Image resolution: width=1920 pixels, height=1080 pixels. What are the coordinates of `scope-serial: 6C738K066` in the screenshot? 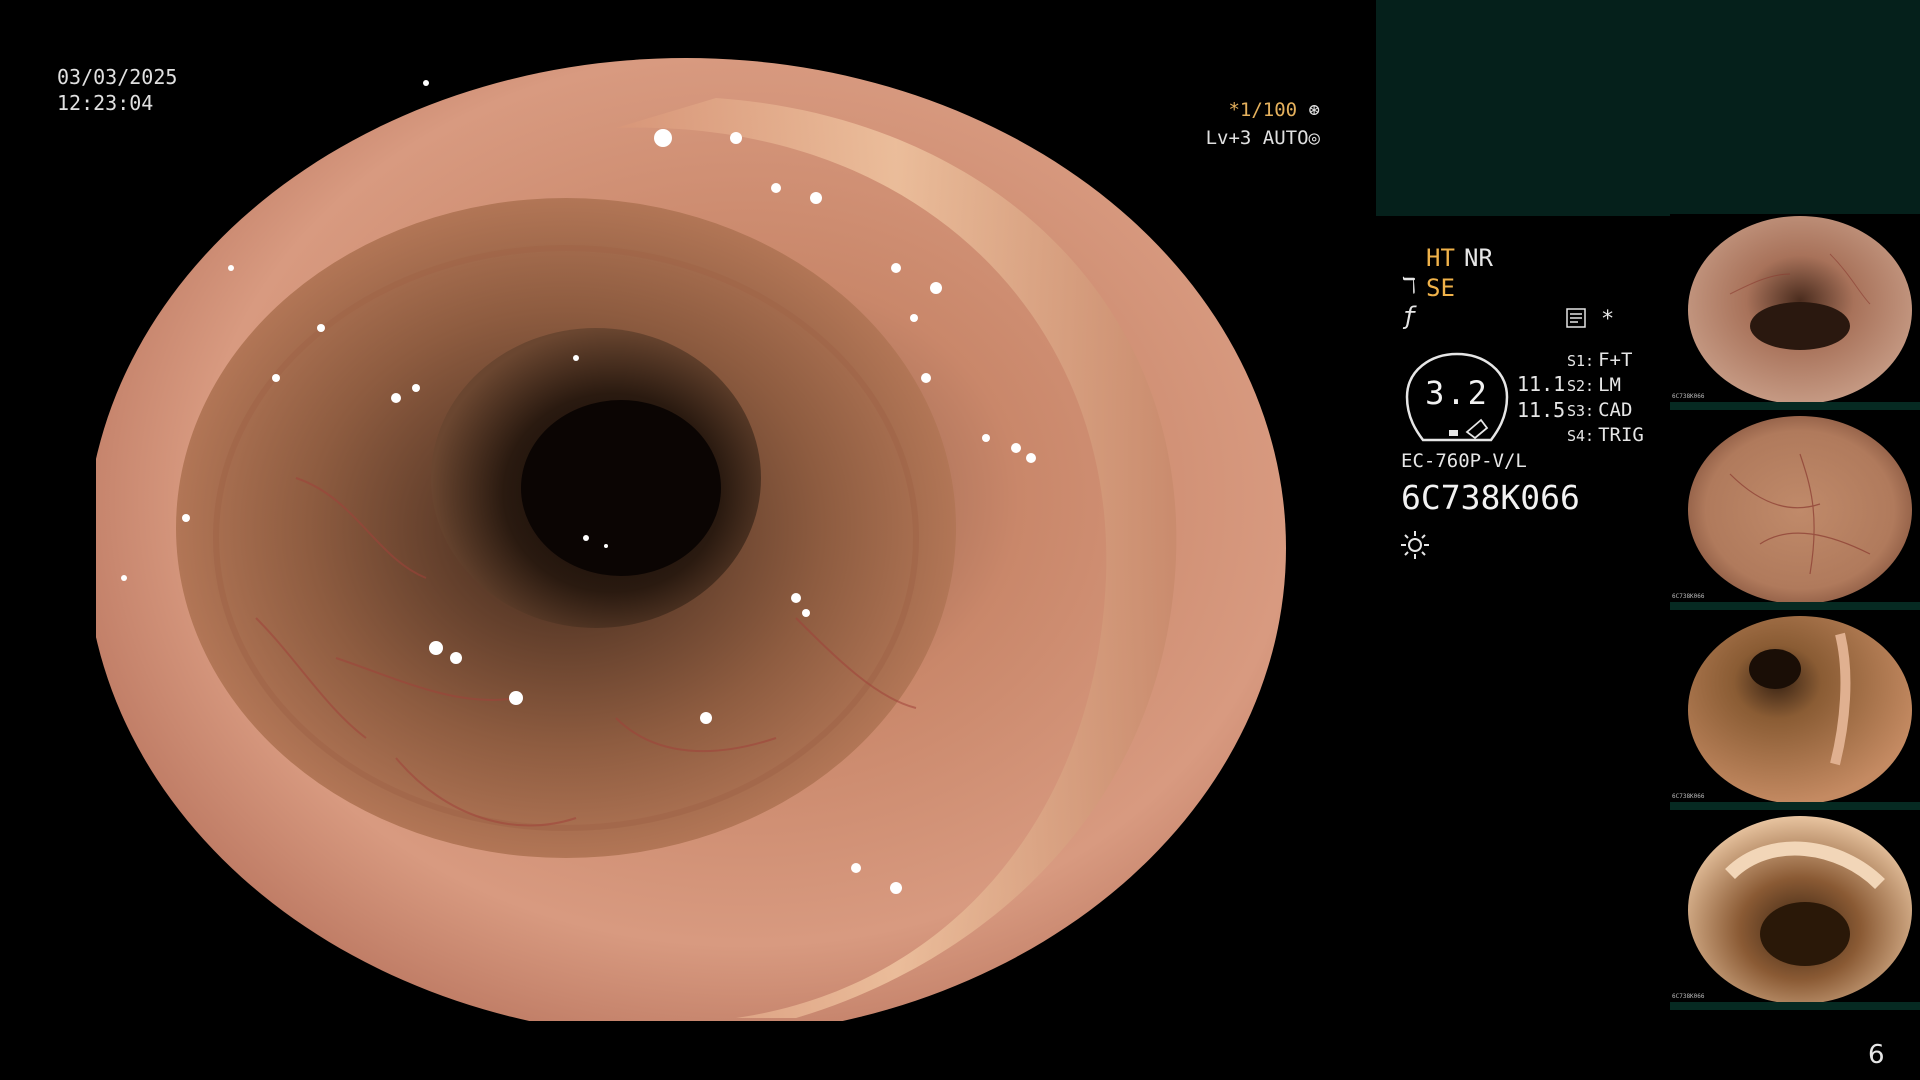 It's located at (1490, 497).